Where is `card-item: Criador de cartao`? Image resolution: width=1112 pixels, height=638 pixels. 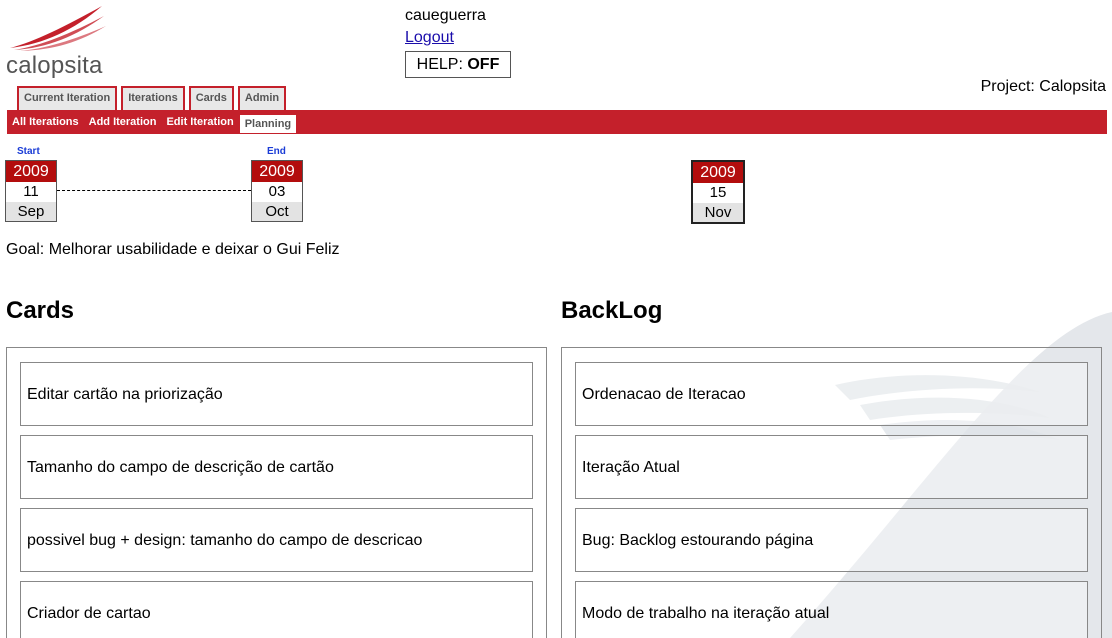 card-item: Criador de cartao is located at coordinates (276, 609).